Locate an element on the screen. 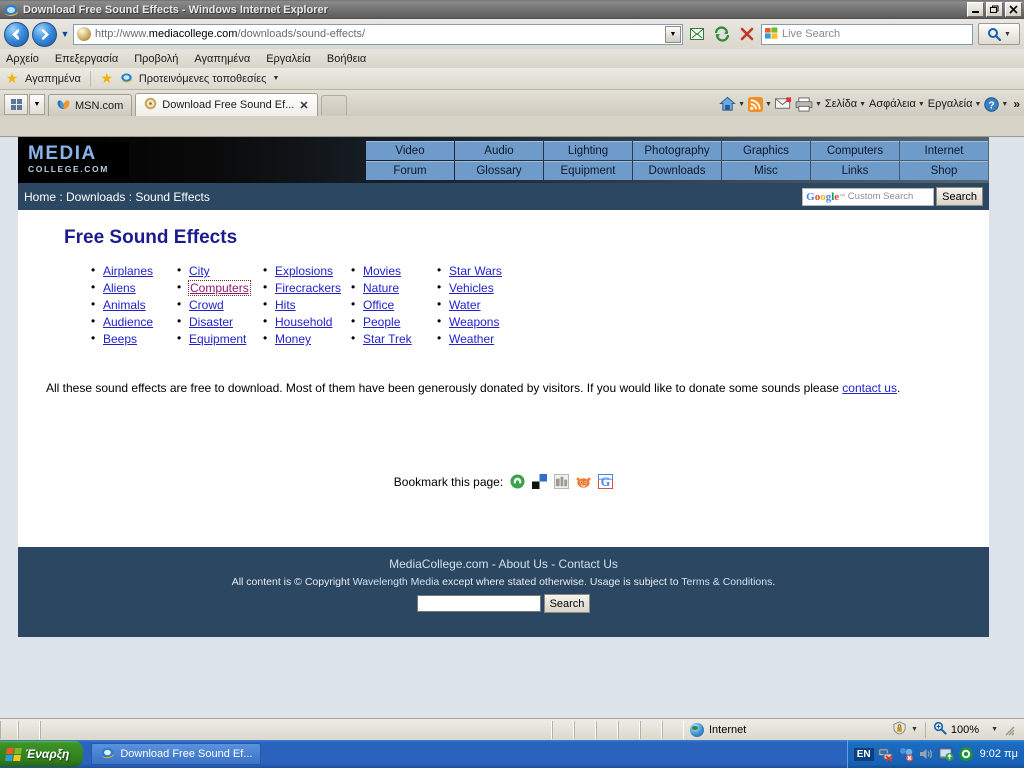  language-indicator: EN is located at coordinates (863, 754).